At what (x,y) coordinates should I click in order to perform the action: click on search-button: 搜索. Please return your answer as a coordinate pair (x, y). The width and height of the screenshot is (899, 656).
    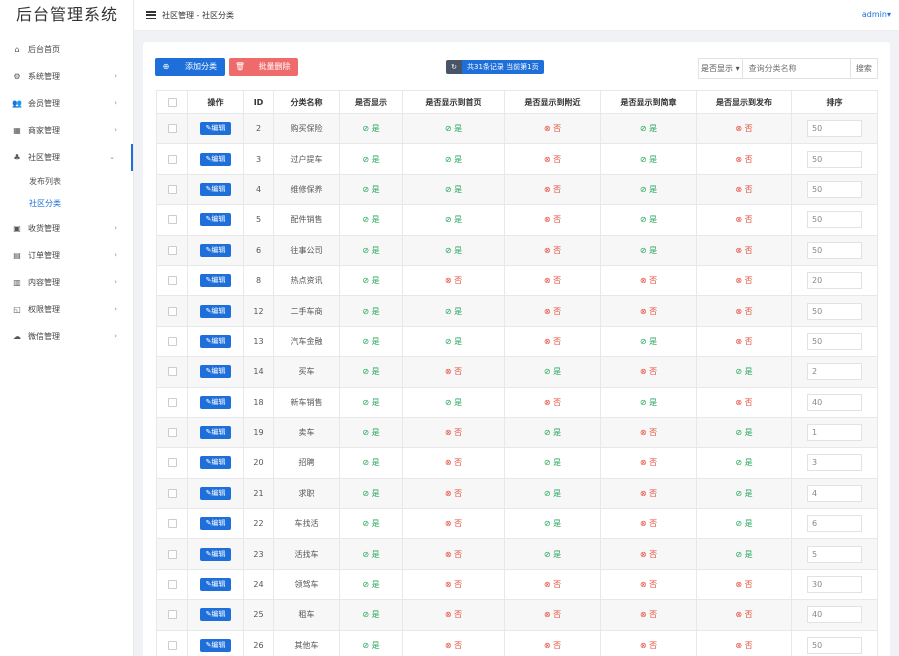
    Looking at the image, I should click on (863, 68).